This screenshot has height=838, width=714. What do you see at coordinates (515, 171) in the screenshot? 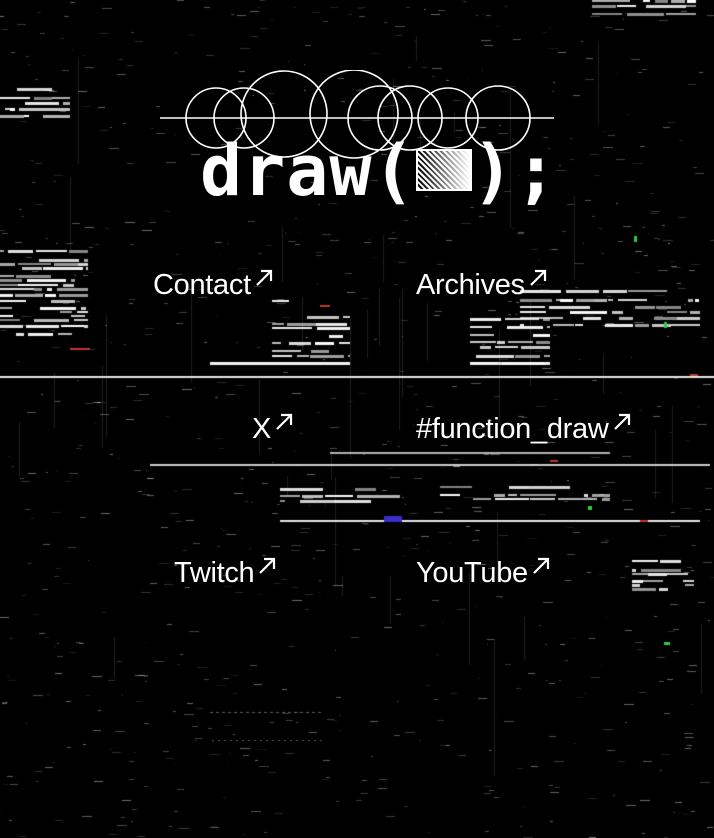
I see `logo-suffix: );` at bounding box center [515, 171].